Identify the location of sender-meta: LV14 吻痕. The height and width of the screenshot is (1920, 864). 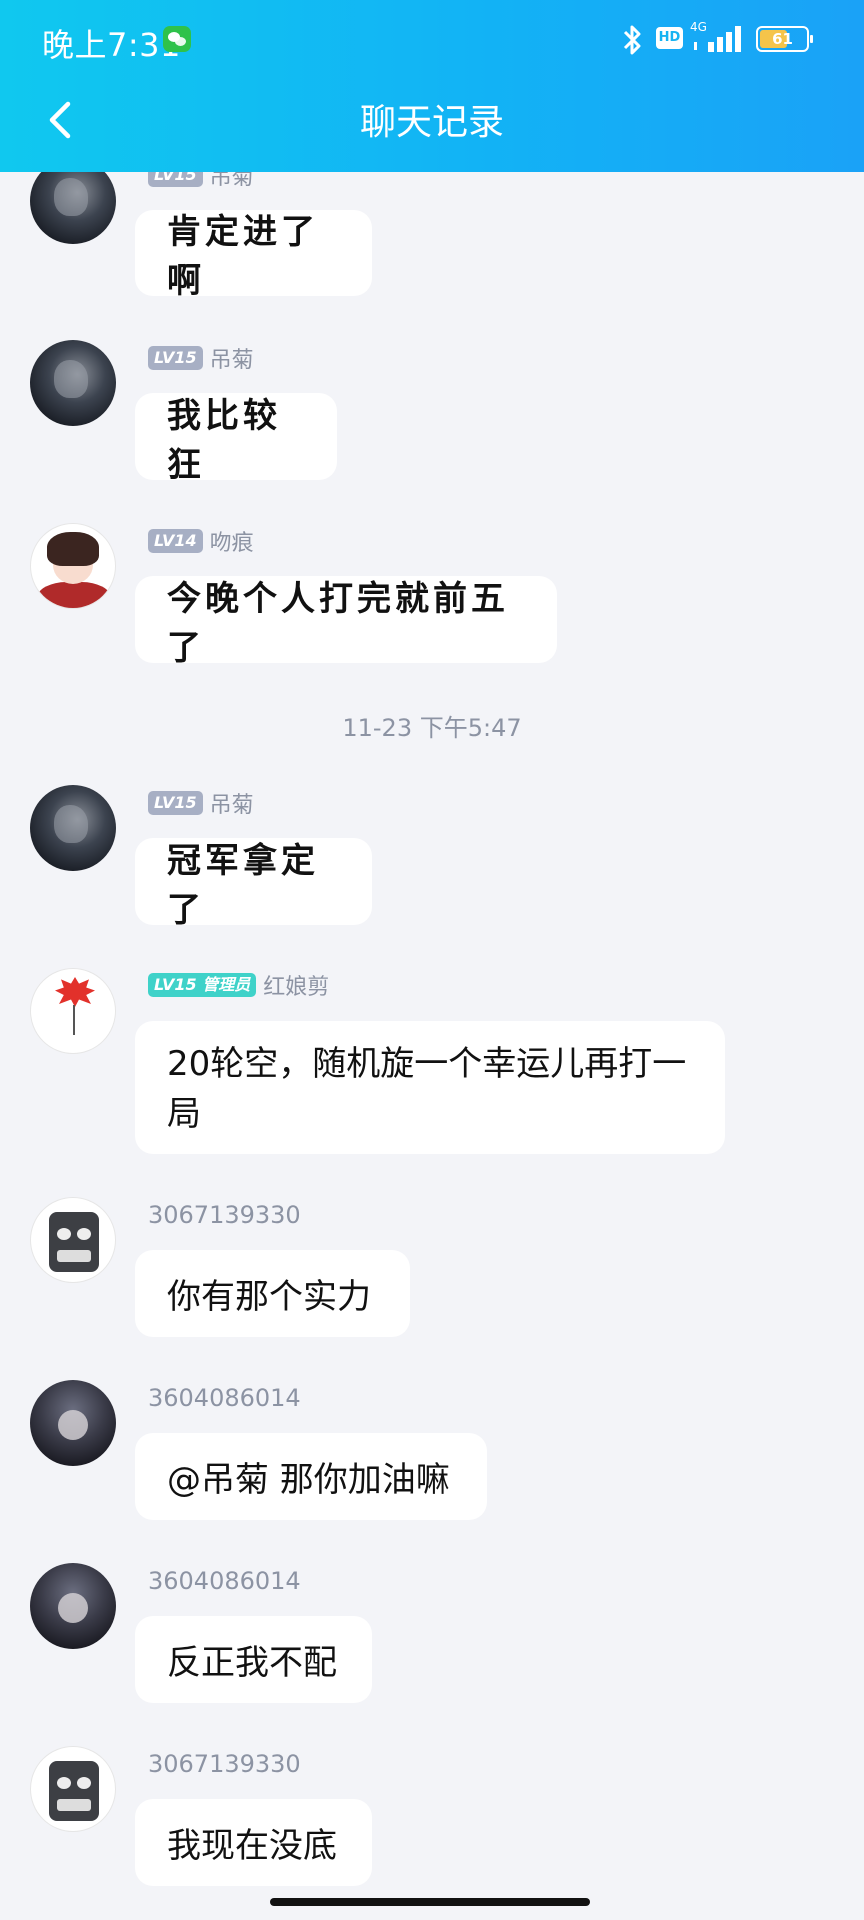
(201, 541).